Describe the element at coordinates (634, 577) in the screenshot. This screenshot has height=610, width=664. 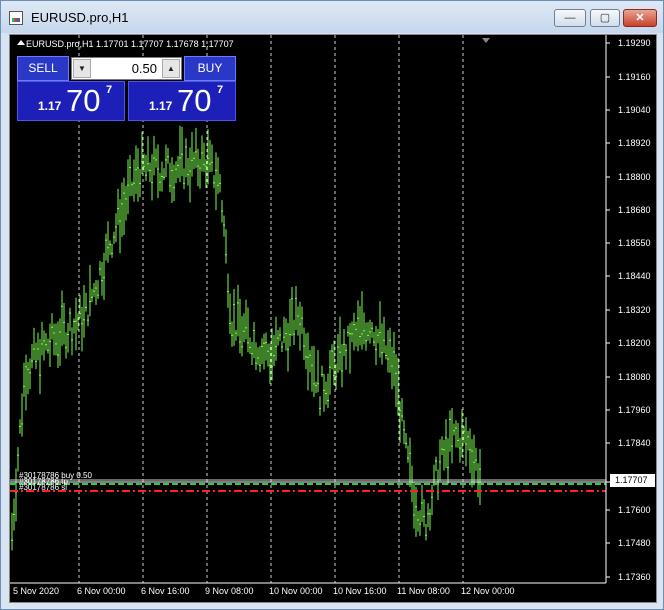
I see `price-tick-label: 1.17360` at that location.